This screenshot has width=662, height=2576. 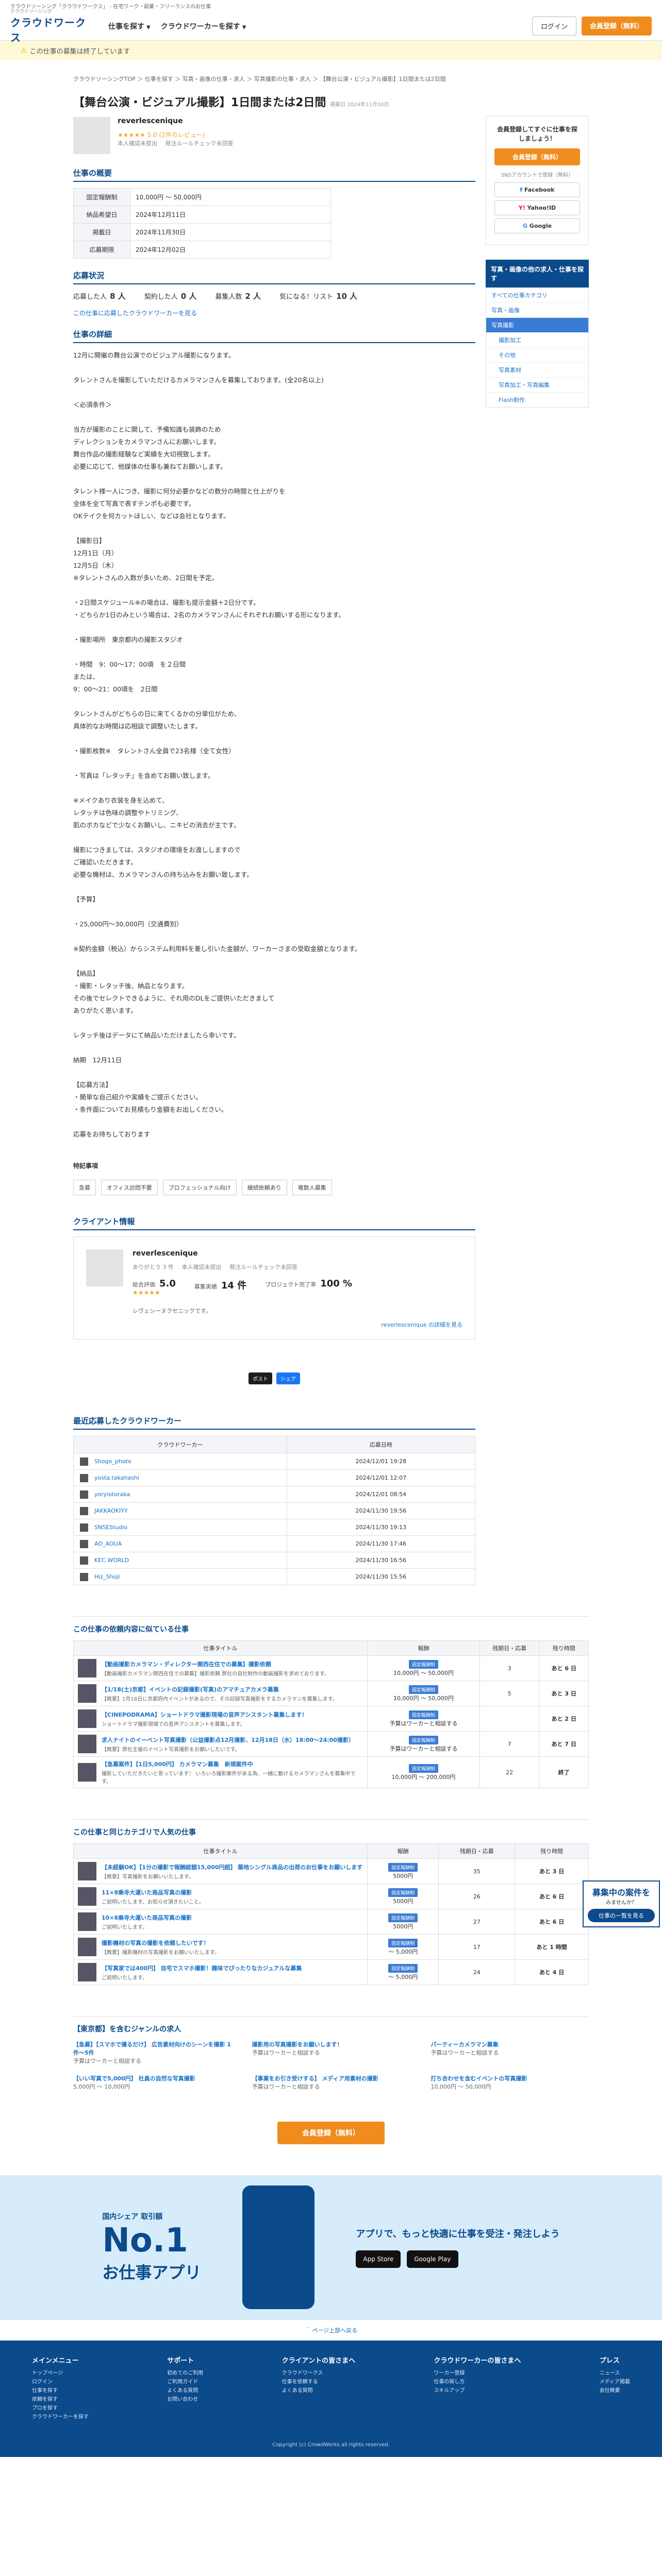 I want to click on footer-link: ワーカー登録, so click(x=477, y=2373).